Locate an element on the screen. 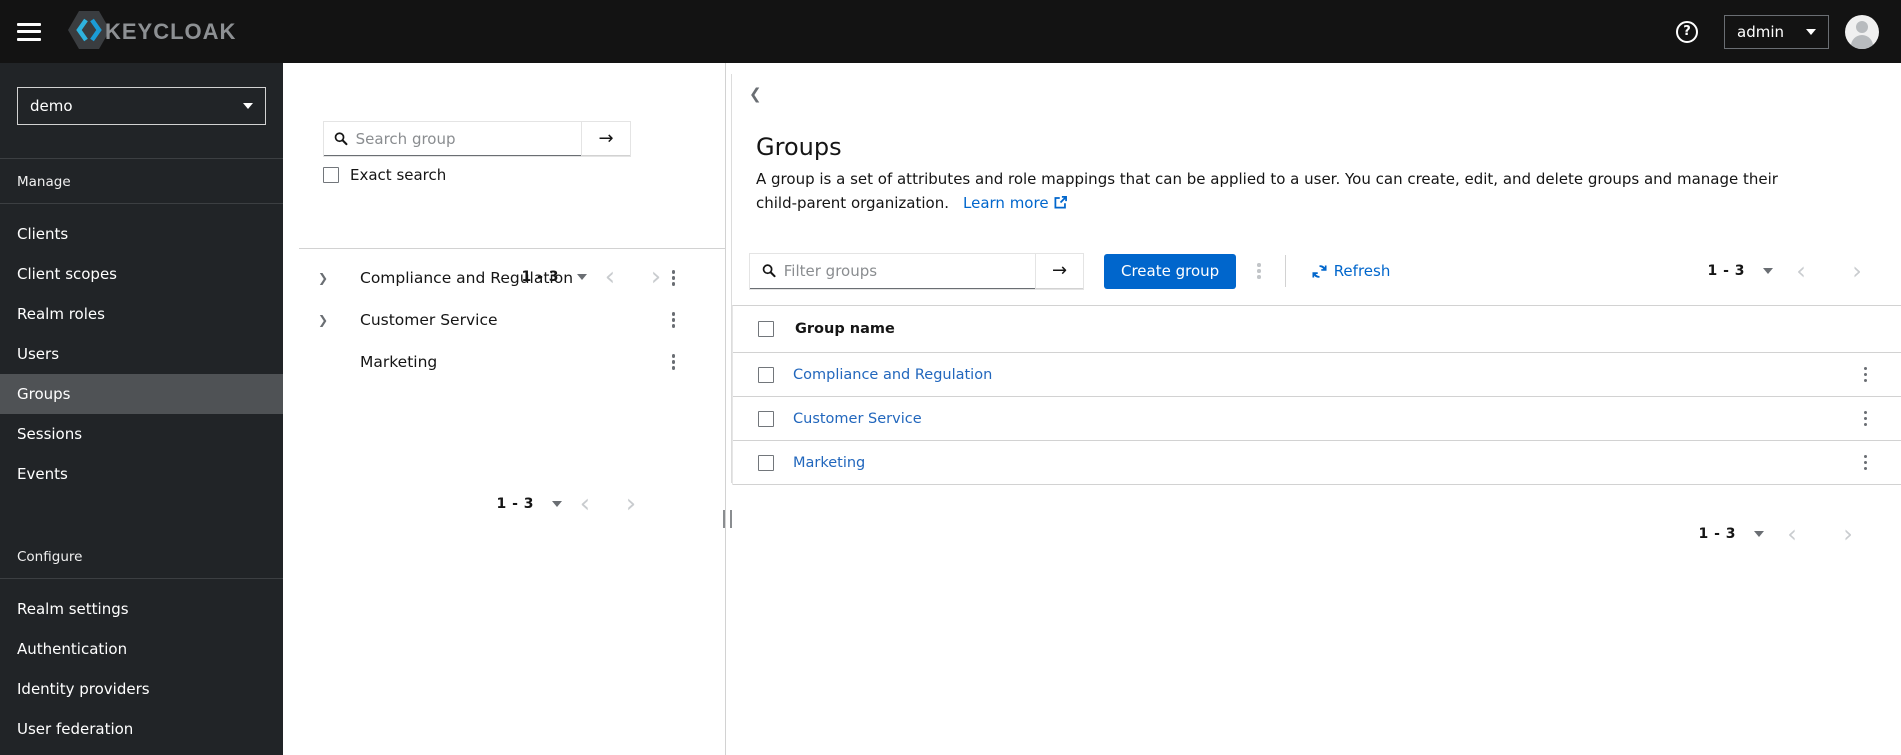 This screenshot has height=755, width=1901. sidebar-item-realm-settings: Realm settings is located at coordinates (141, 609).